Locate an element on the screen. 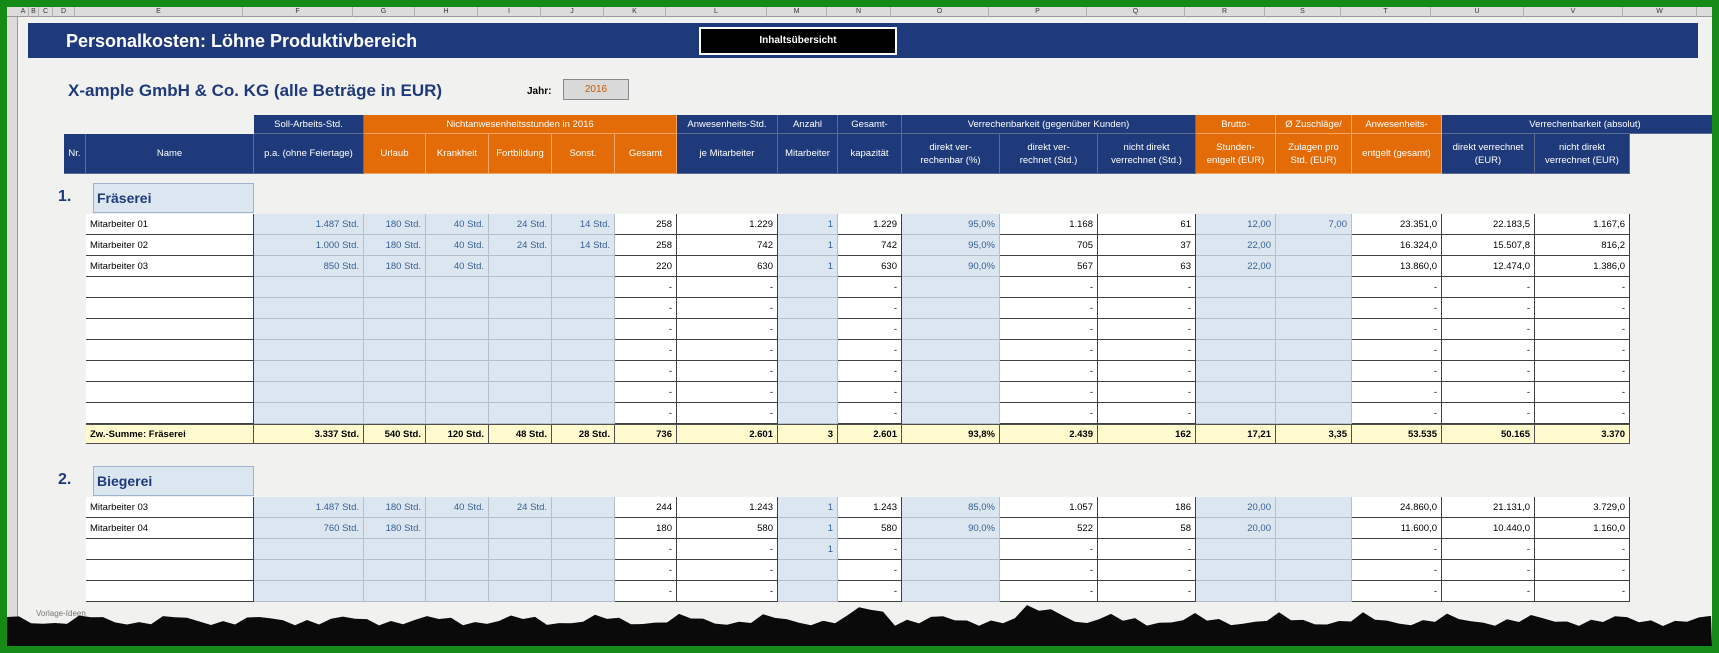 This screenshot has width=1719, height=653. subtotal-cell: Zw.-Summe: Fräserei is located at coordinates (170, 434).